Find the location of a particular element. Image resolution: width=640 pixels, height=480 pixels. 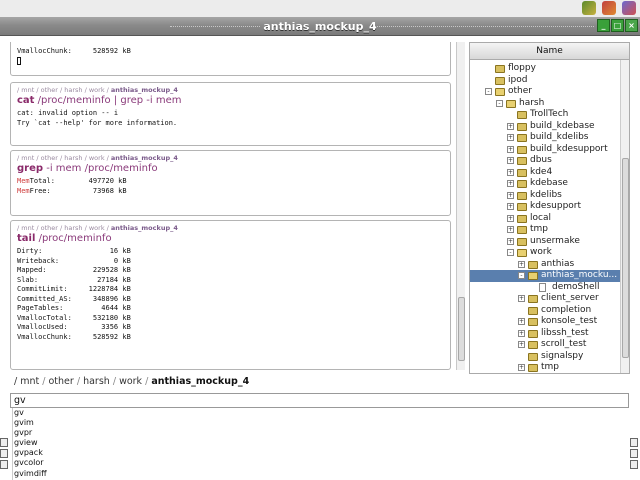

tree-item: TrollTech is located at coordinates (545, 115).